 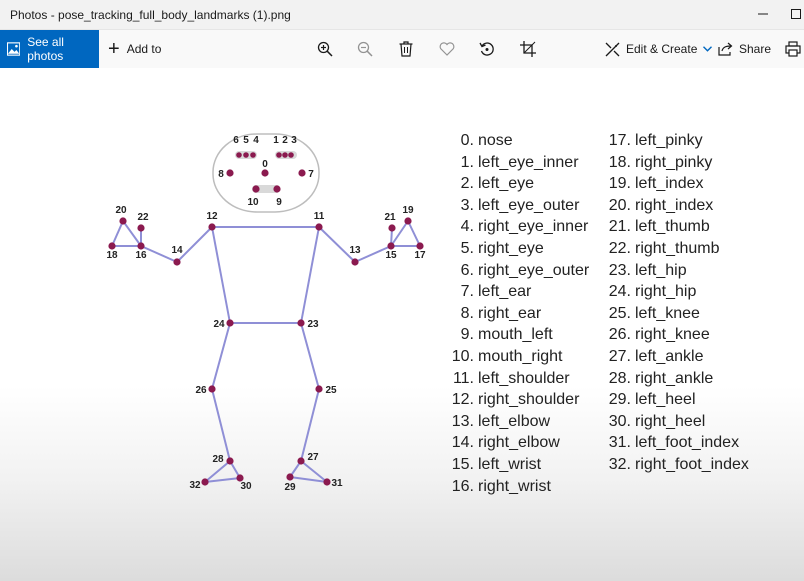 I want to click on landmark-number: 20., so click(x=619, y=205).